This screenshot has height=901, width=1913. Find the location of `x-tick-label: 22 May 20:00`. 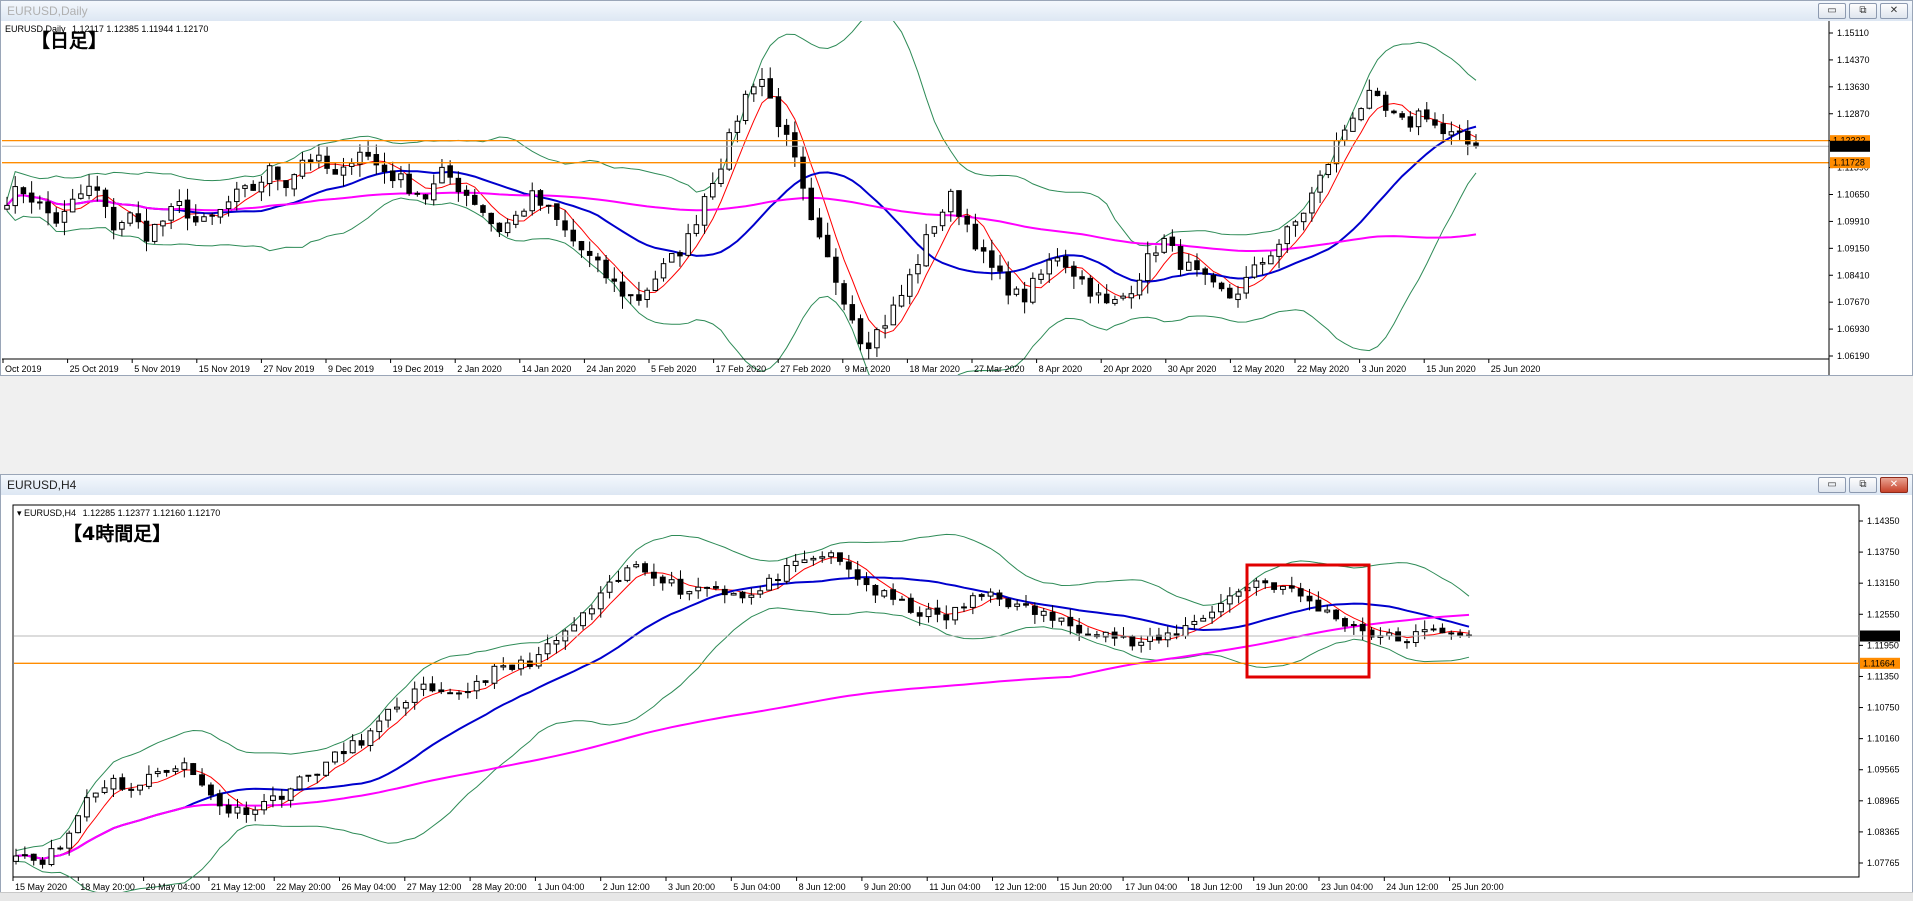

x-tick-label: 22 May 20:00 is located at coordinates (303, 887).